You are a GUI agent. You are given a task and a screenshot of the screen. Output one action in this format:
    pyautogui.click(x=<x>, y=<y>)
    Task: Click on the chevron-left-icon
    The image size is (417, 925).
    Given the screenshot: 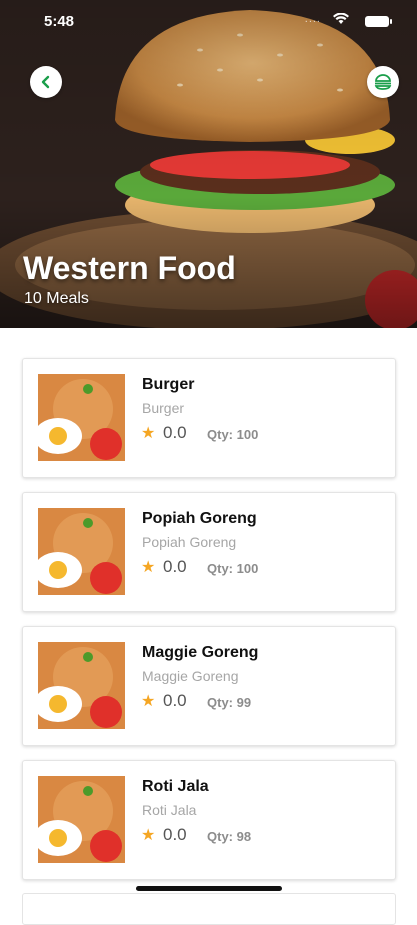 What is the action you would take?
    pyautogui.click(x=45, y=82)
    